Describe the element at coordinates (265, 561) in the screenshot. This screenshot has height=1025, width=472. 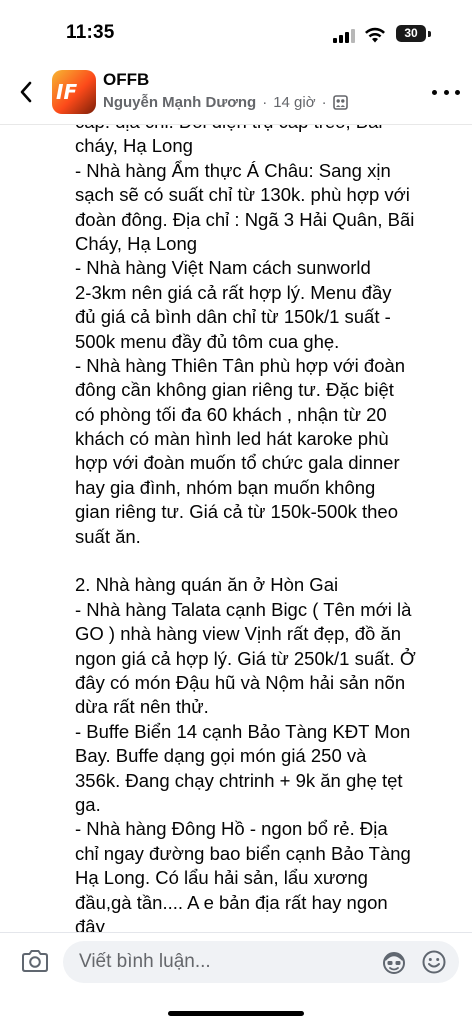
I see `post-line` at that location.